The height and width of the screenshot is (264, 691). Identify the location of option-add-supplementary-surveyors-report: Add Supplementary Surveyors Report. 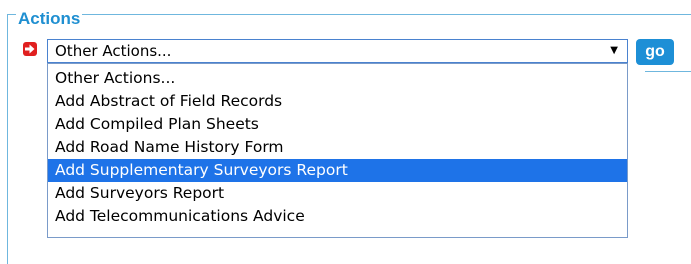
(337, 170).